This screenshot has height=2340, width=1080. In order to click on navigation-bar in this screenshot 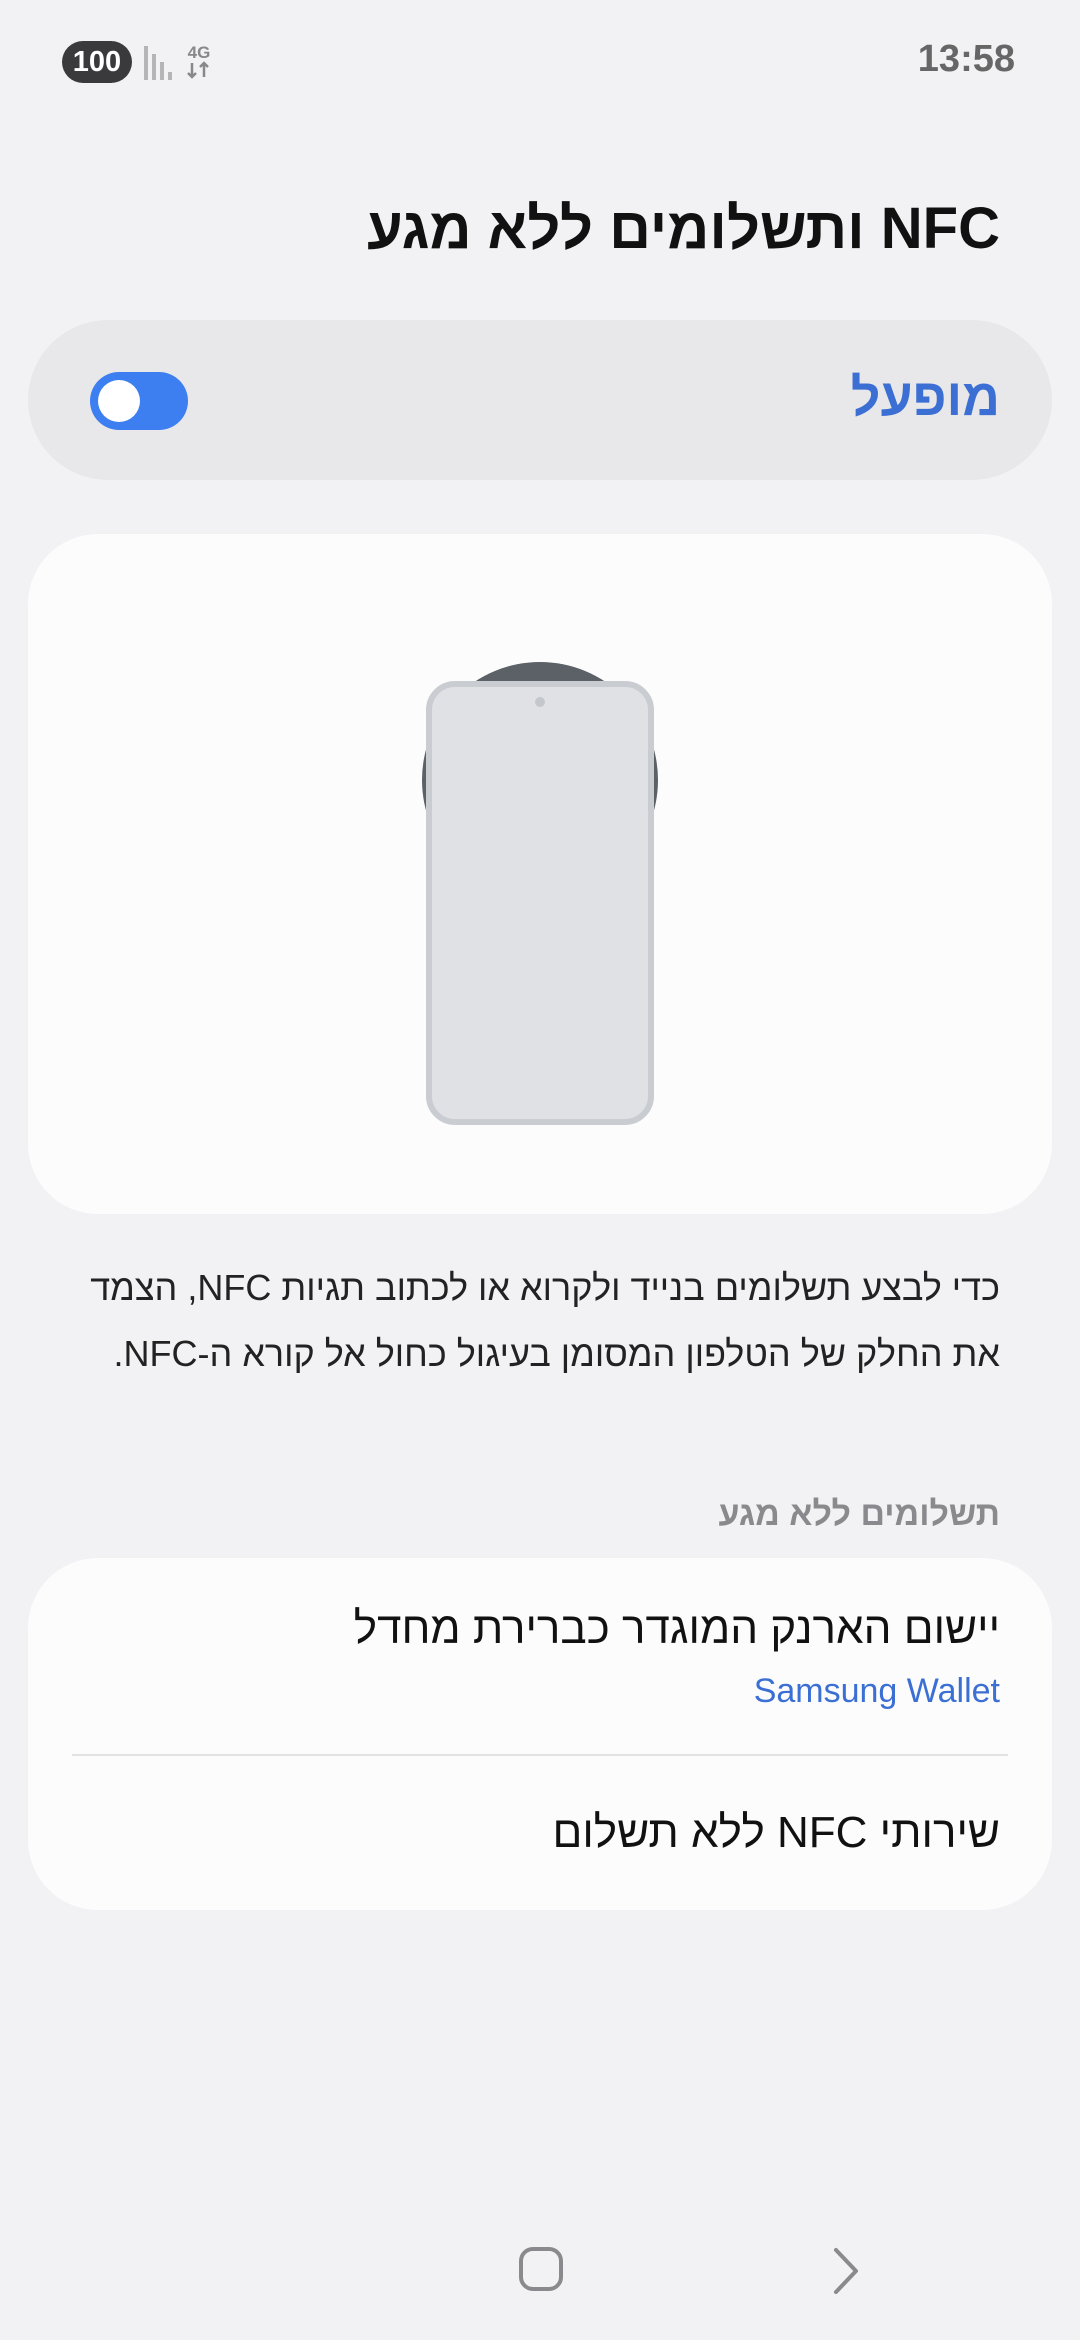, I will do `click(540, 2280)`.